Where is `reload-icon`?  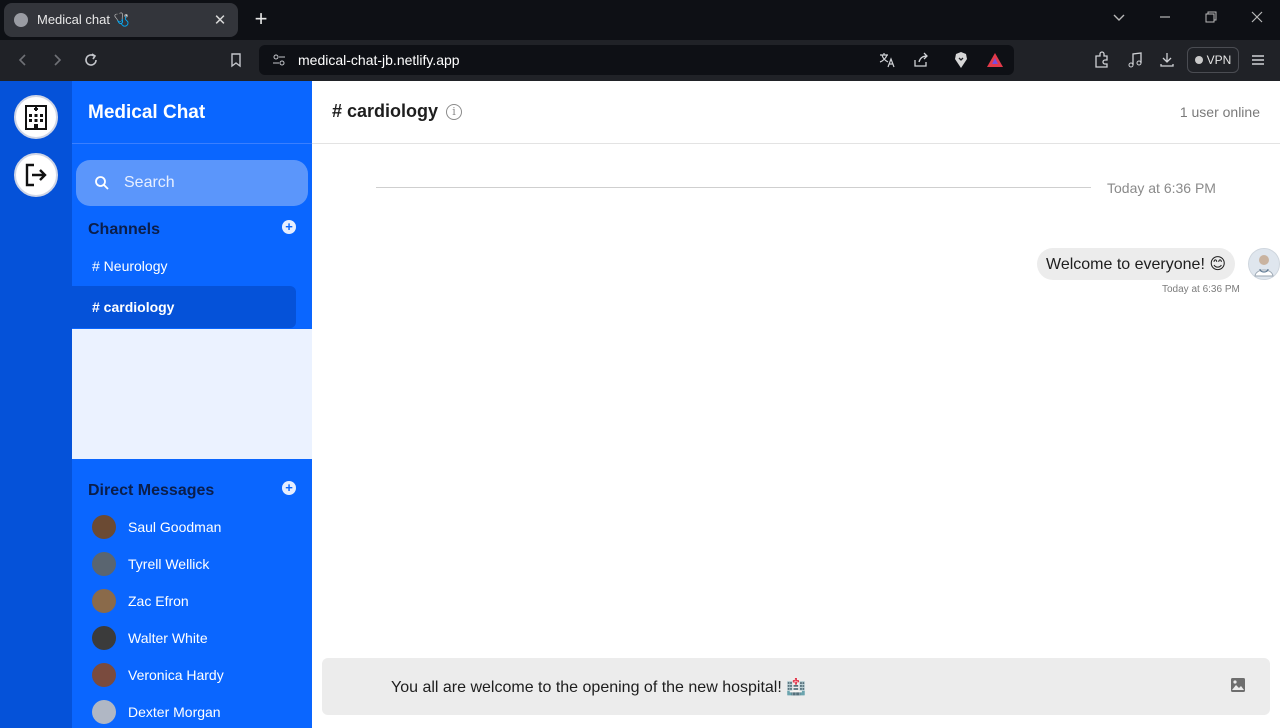
reload-icon is located at coordinates (91, 60).